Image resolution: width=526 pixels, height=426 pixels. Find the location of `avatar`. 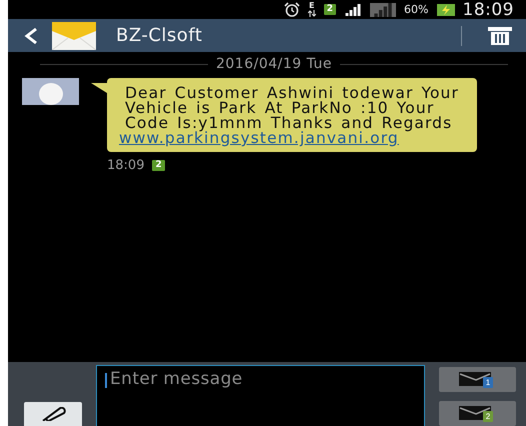

avatar is located at coordinates (50, 91).